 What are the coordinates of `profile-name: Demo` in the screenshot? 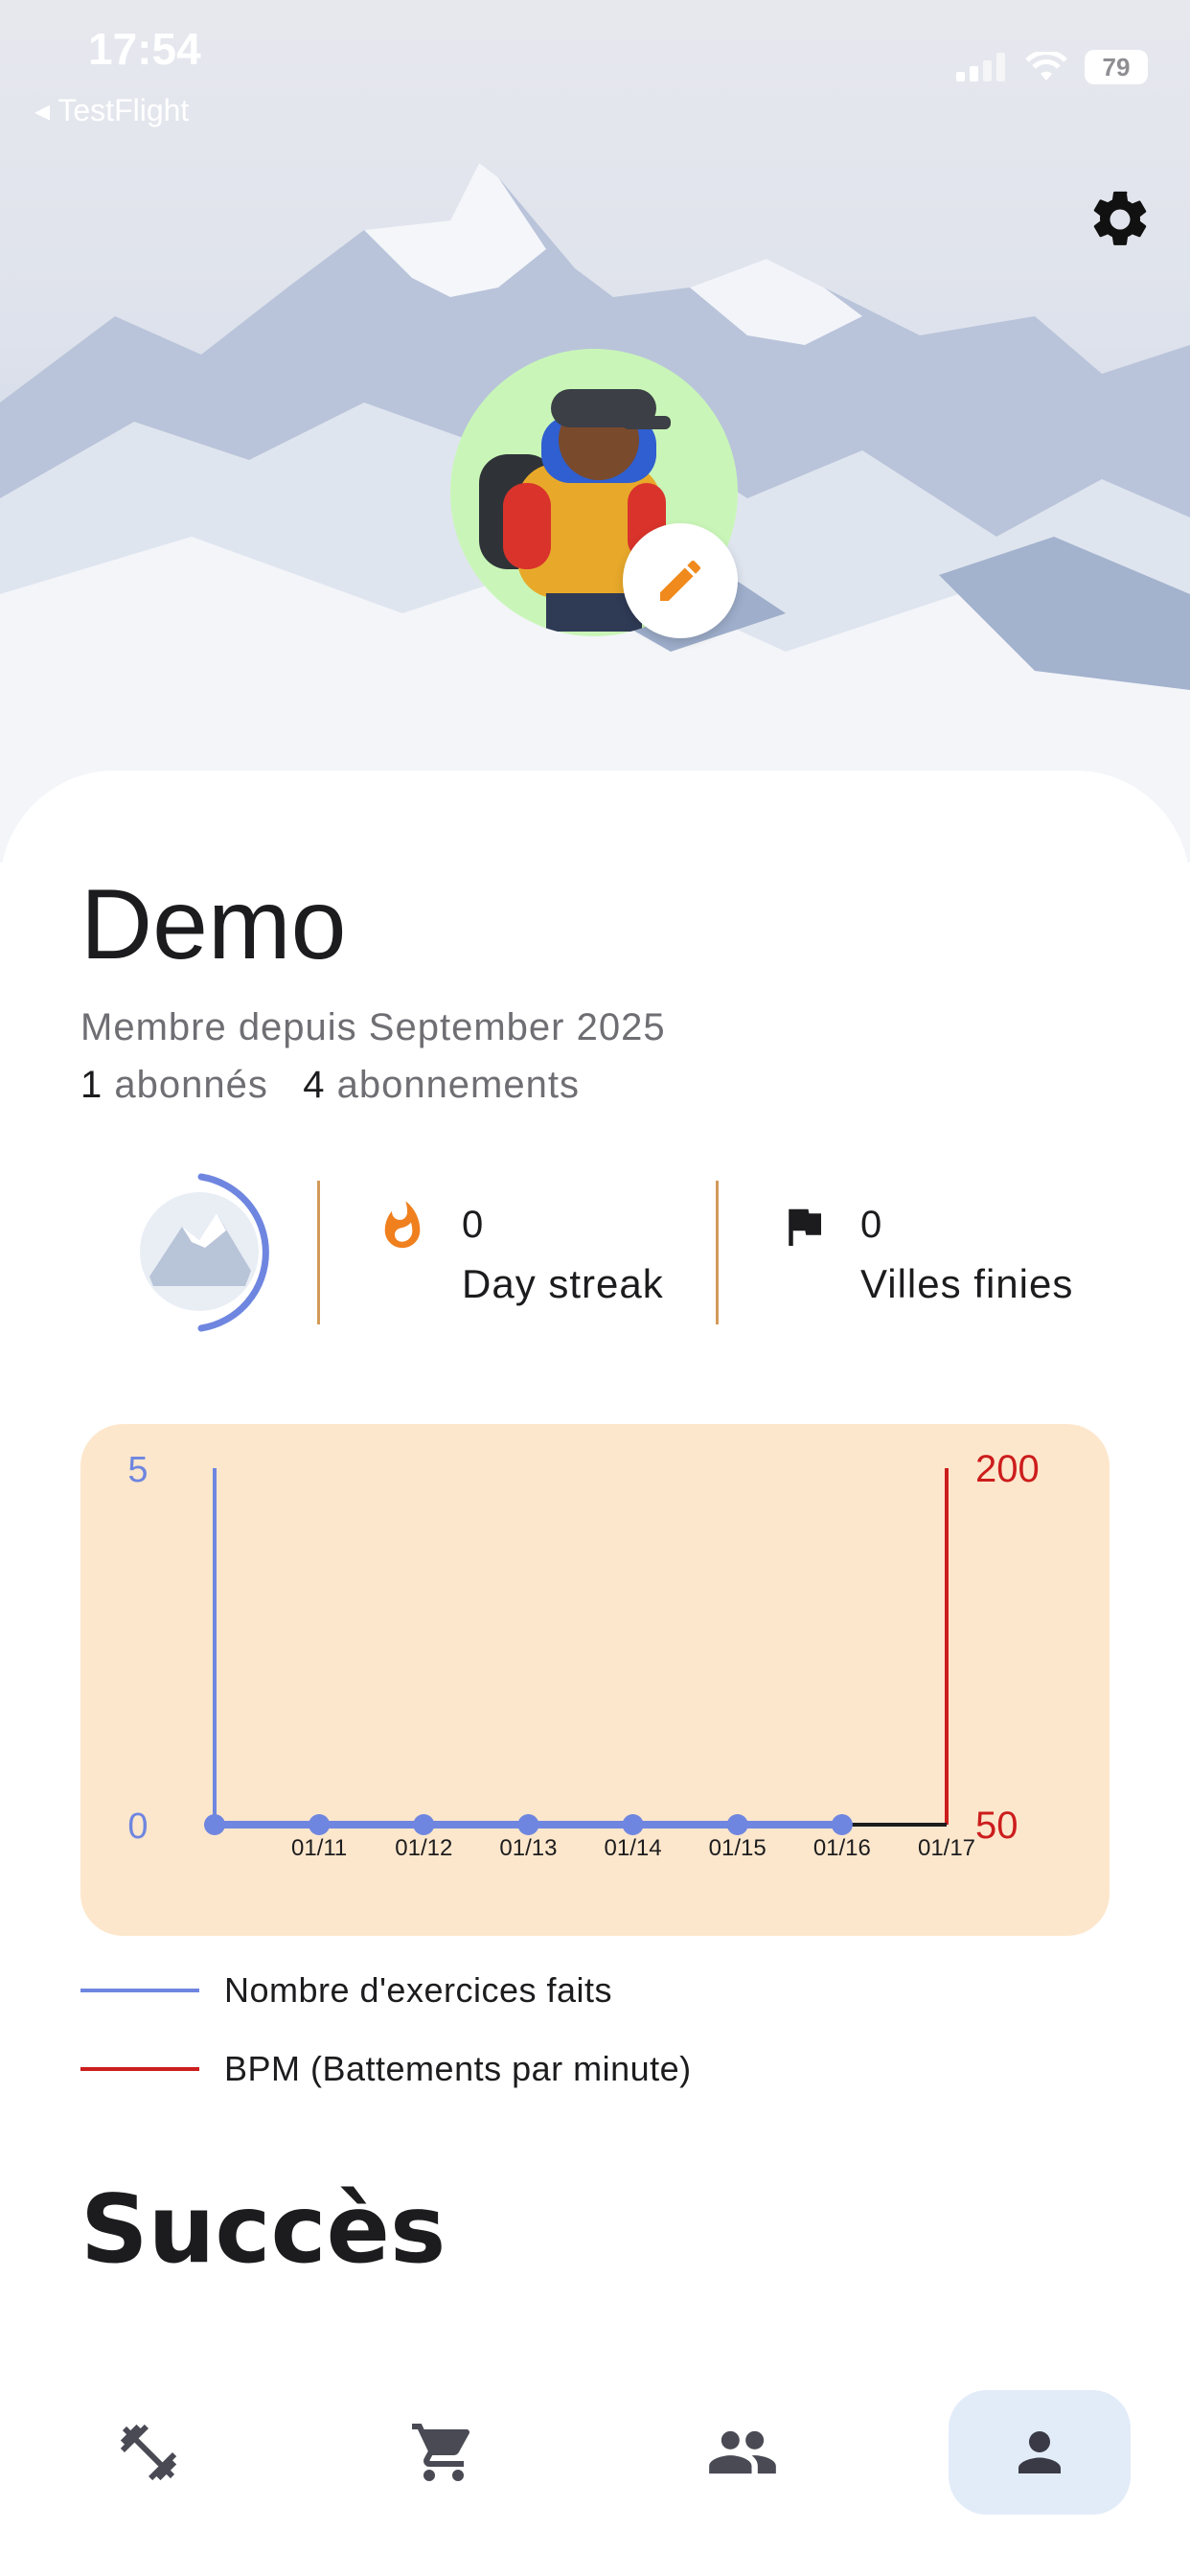 It's located at (214, 924).